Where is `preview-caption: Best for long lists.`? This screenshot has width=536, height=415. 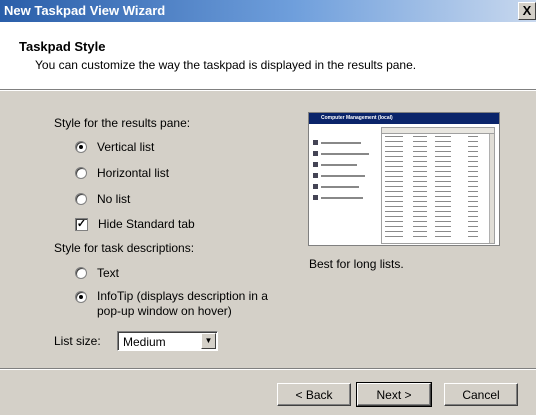 preview-caption: Best for long lists. is located at coordinates (356, 264).